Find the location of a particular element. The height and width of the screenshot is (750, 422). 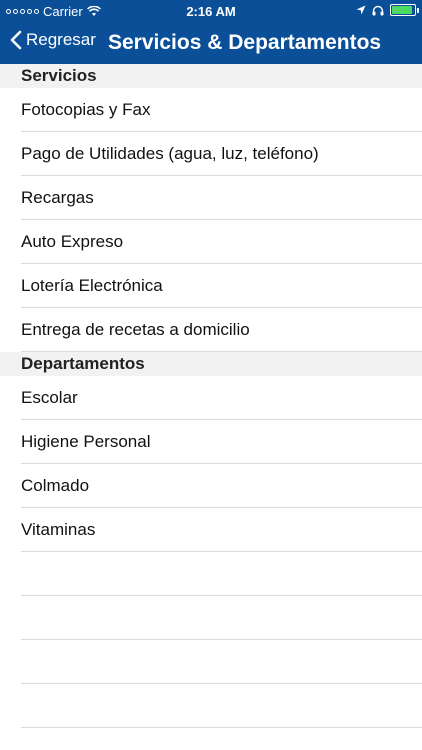

page-title: Servicios & Departamentos is located at coordinates (245, 42).